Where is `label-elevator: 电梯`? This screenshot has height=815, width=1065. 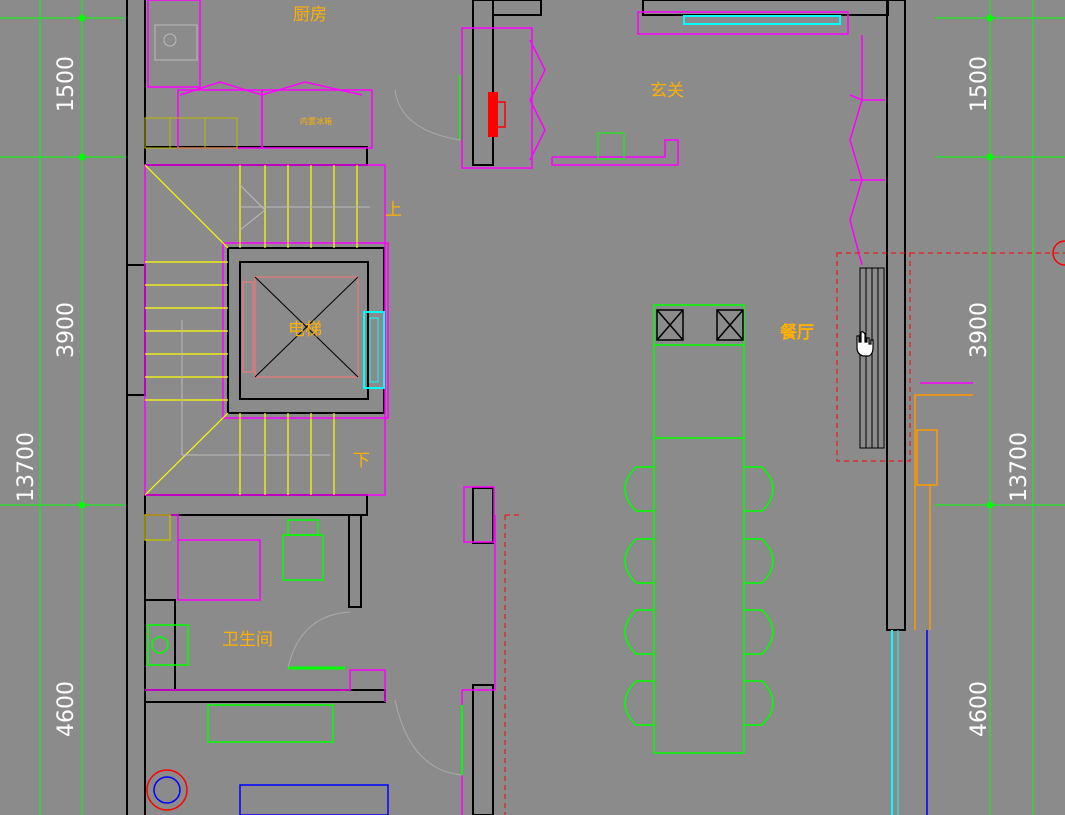 label-elevator: 电梯 is located at coordinates (305, 330).